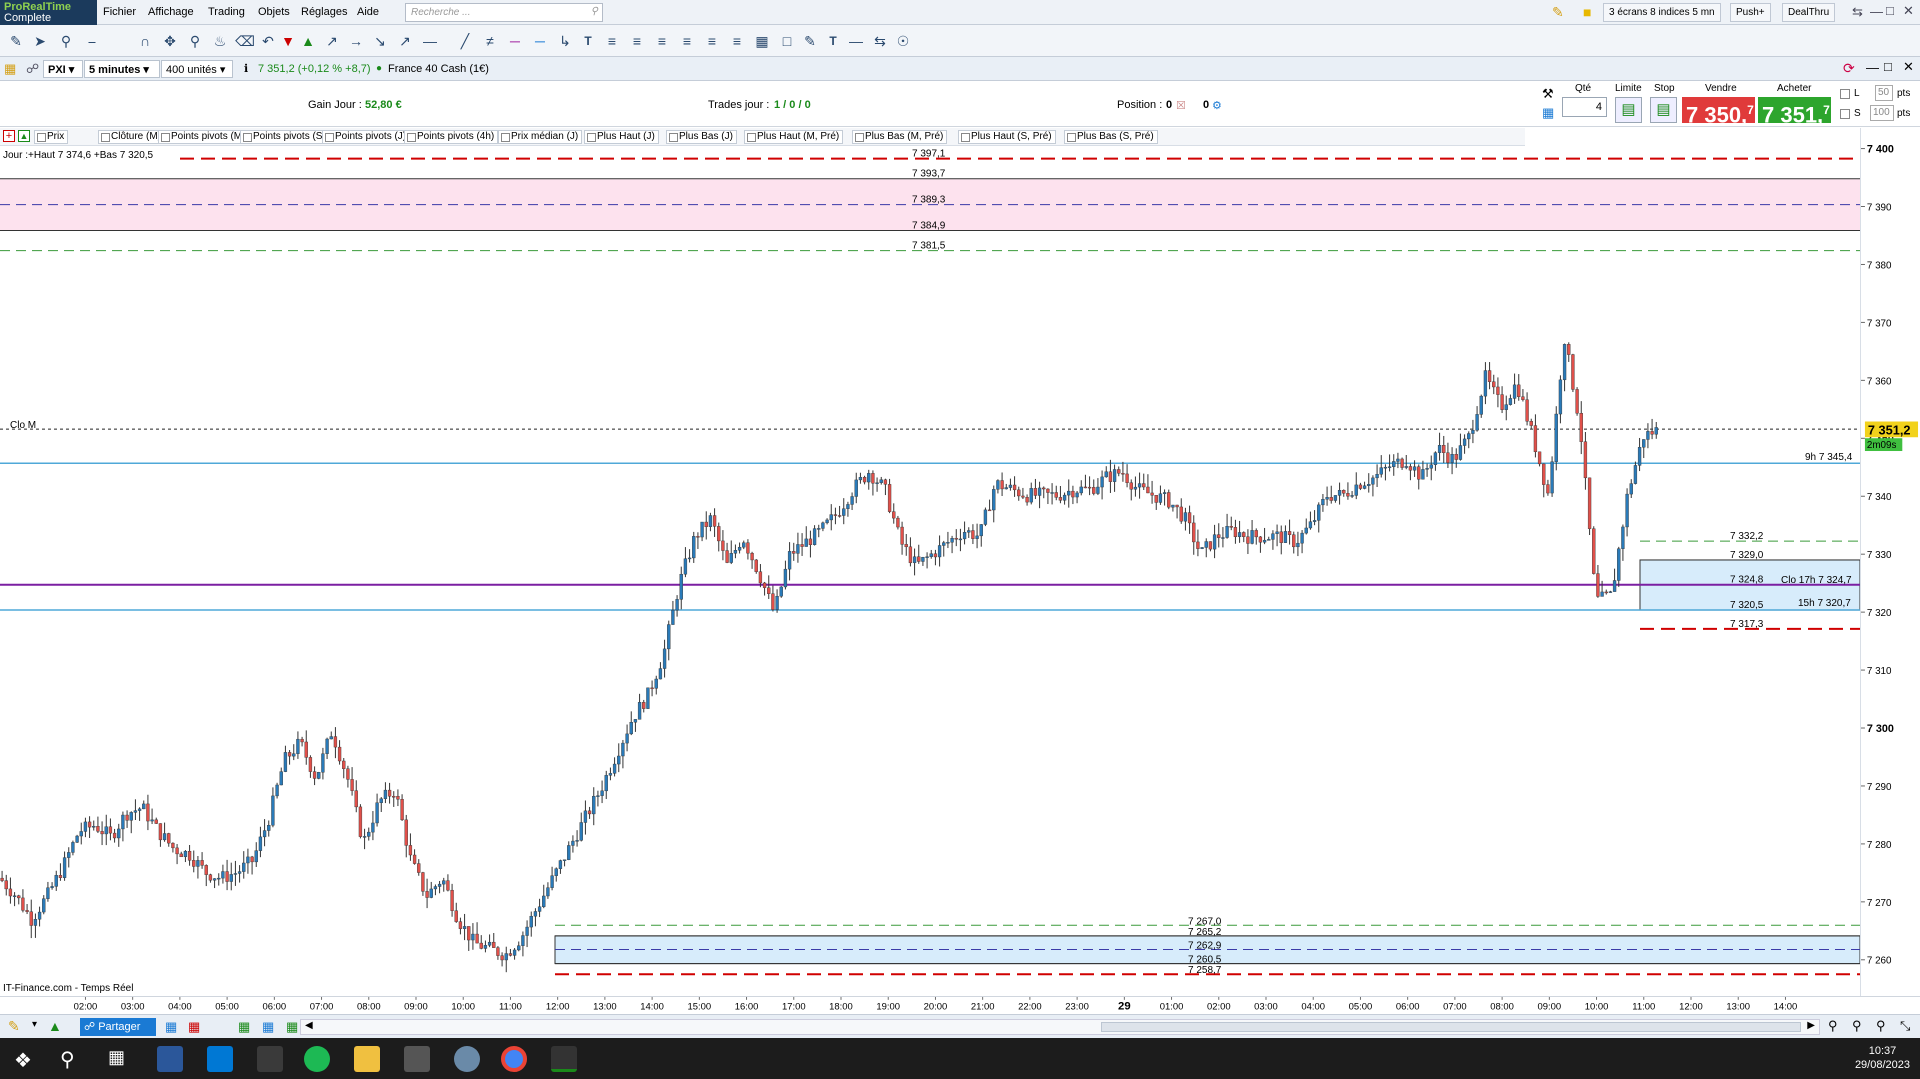 This screenshot has width=1920, height=1079. Describe the element at coordinates (430, 41) in the screenshot. I see `line-tool-icon: —` at that location.